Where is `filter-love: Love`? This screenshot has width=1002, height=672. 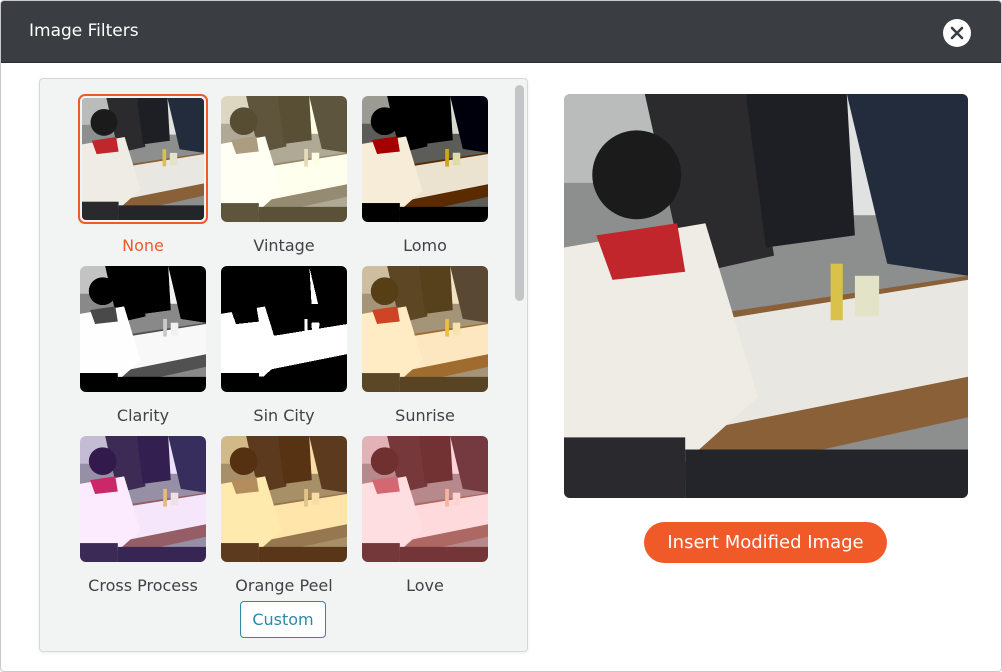 filter-love: Love is located at coordinates (425, 514).